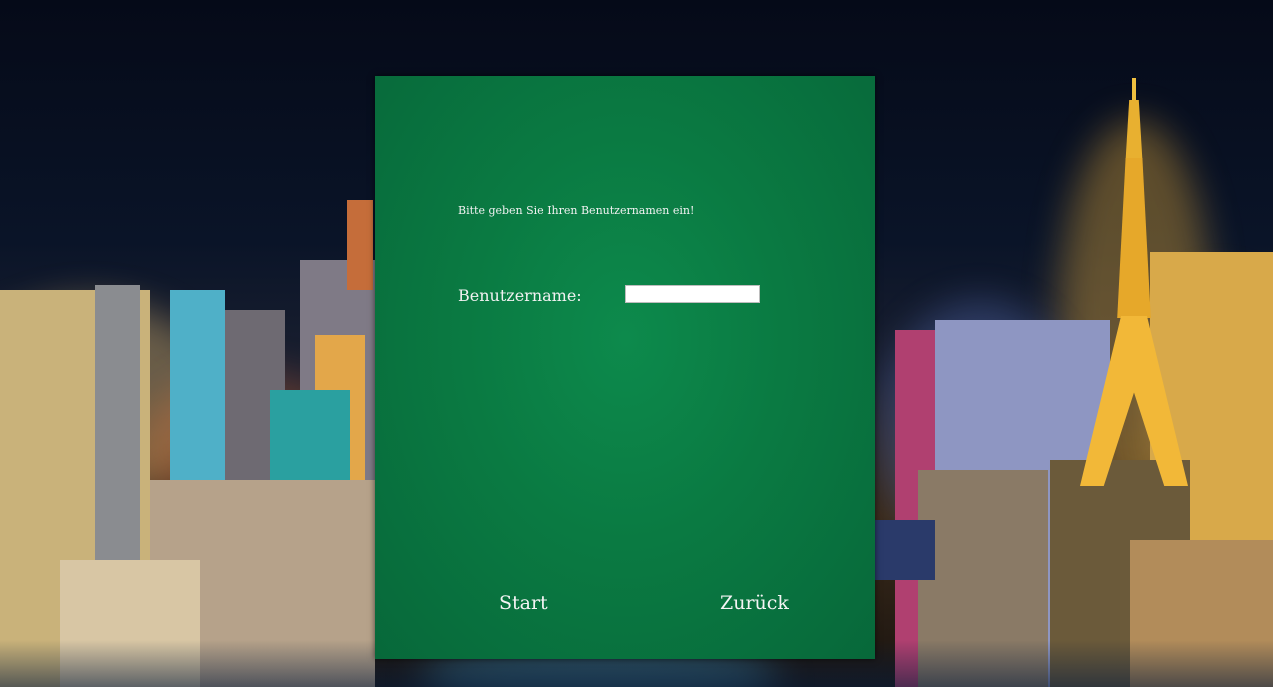 This screenshot has height=687, width=1273. I want to click on username-input, so click(692, 294).